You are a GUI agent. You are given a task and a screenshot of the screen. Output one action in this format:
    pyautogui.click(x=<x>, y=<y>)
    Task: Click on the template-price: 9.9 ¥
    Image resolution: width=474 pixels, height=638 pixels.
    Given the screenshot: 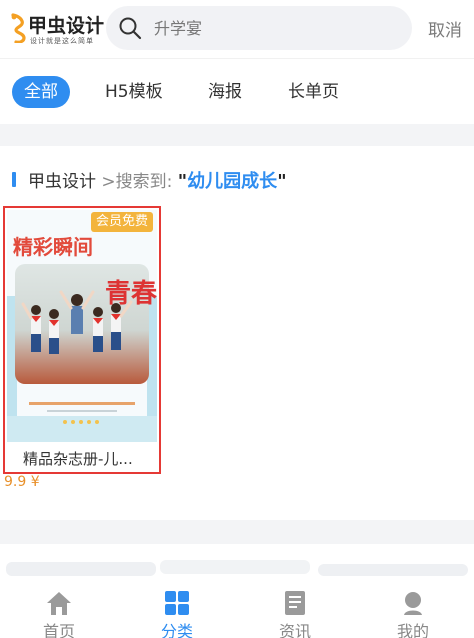 What is the action you would take?
    pyautogui.click(x=22, y=482)
    